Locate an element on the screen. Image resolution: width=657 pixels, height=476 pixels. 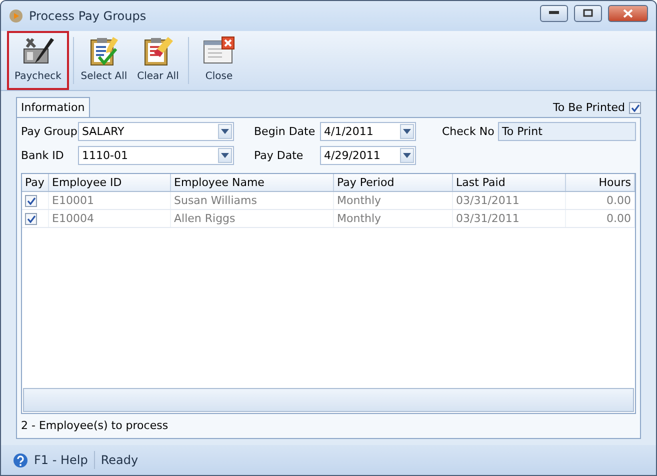
field-label: Bank ID is located at coordinates (43, 155).